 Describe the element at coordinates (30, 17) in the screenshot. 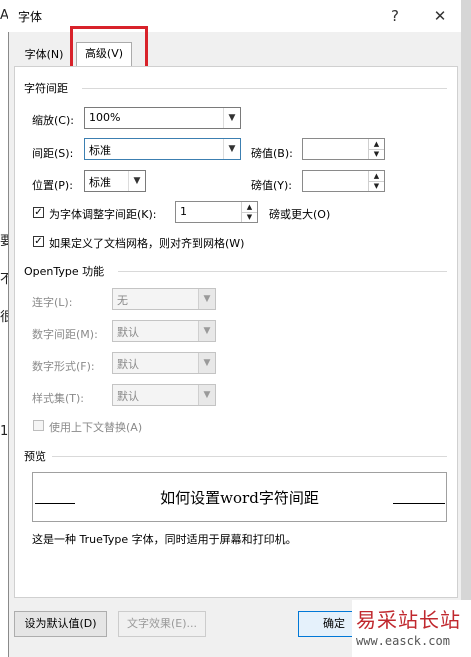

I see `dialog-title: 字体` at that location.